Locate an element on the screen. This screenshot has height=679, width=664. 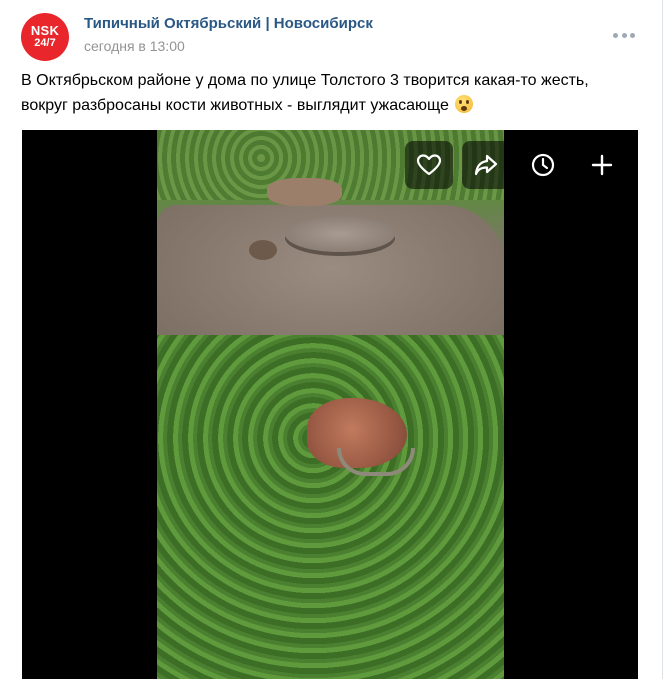
post-author-link: Типичный Октябрьский | Новосибирск is located at coordinates (228, 23).